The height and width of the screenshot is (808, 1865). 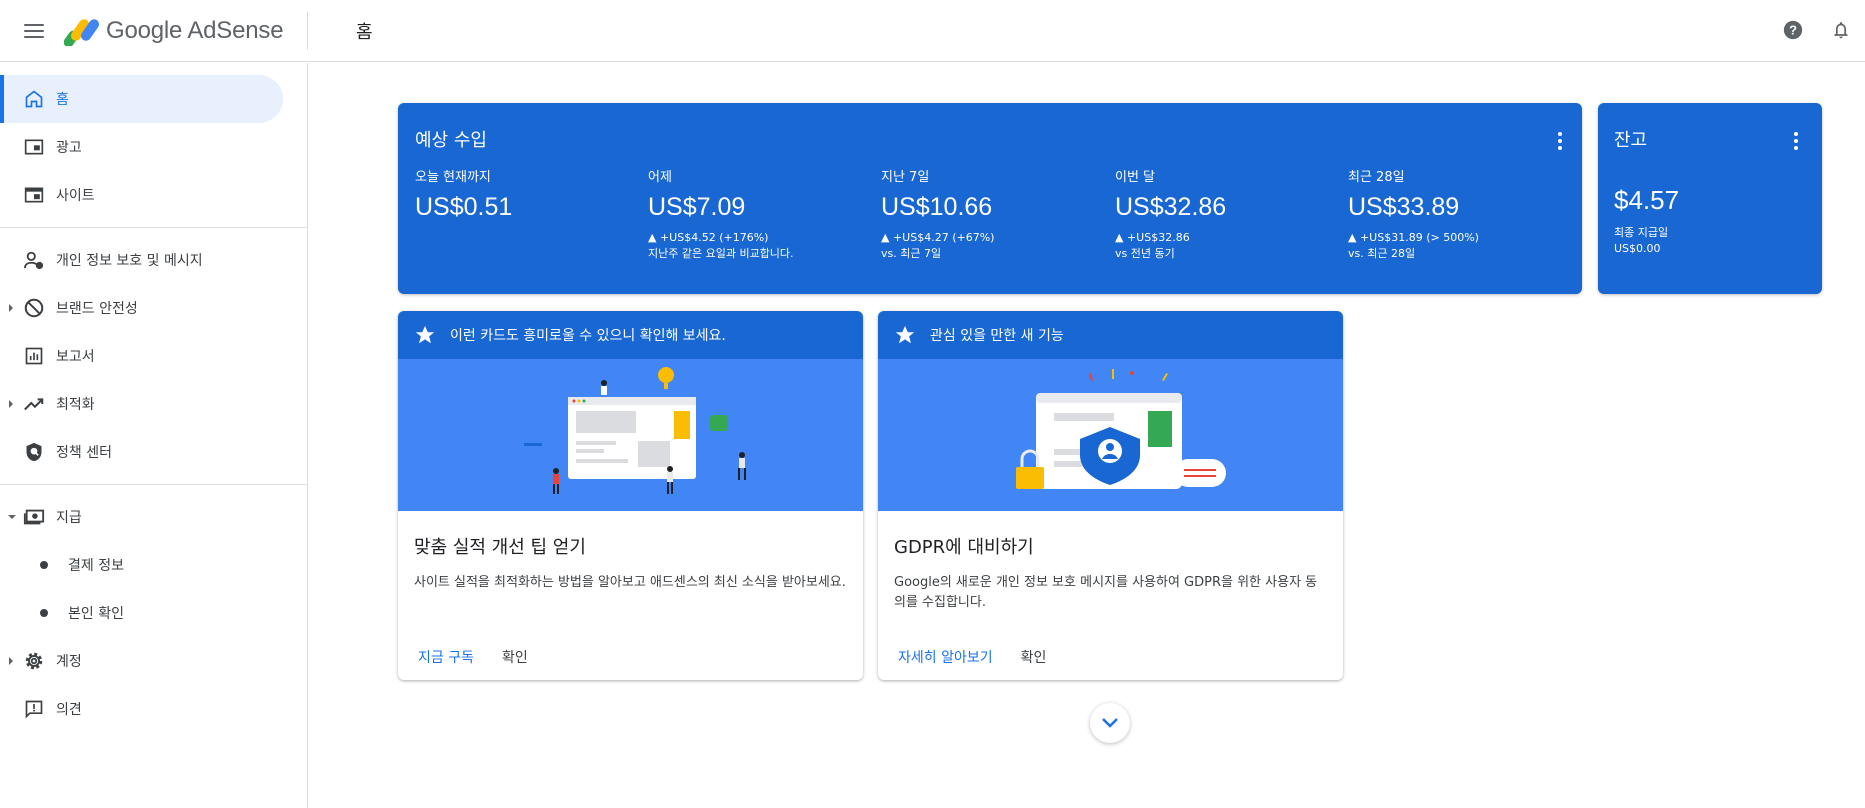 What do you see at coordinates (588, 336) in the screenshot?
I see `promo-card-header-text: 이런 카드도 흥미로울 수 있으니 확인해 보세요.` at bounding box center [588, 336].